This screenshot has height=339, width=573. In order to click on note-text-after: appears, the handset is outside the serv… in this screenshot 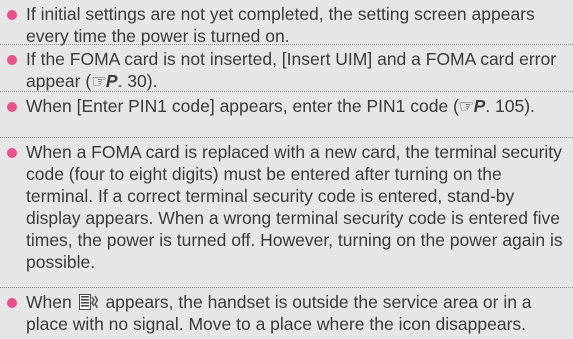, I will do `click(279, 313)`.